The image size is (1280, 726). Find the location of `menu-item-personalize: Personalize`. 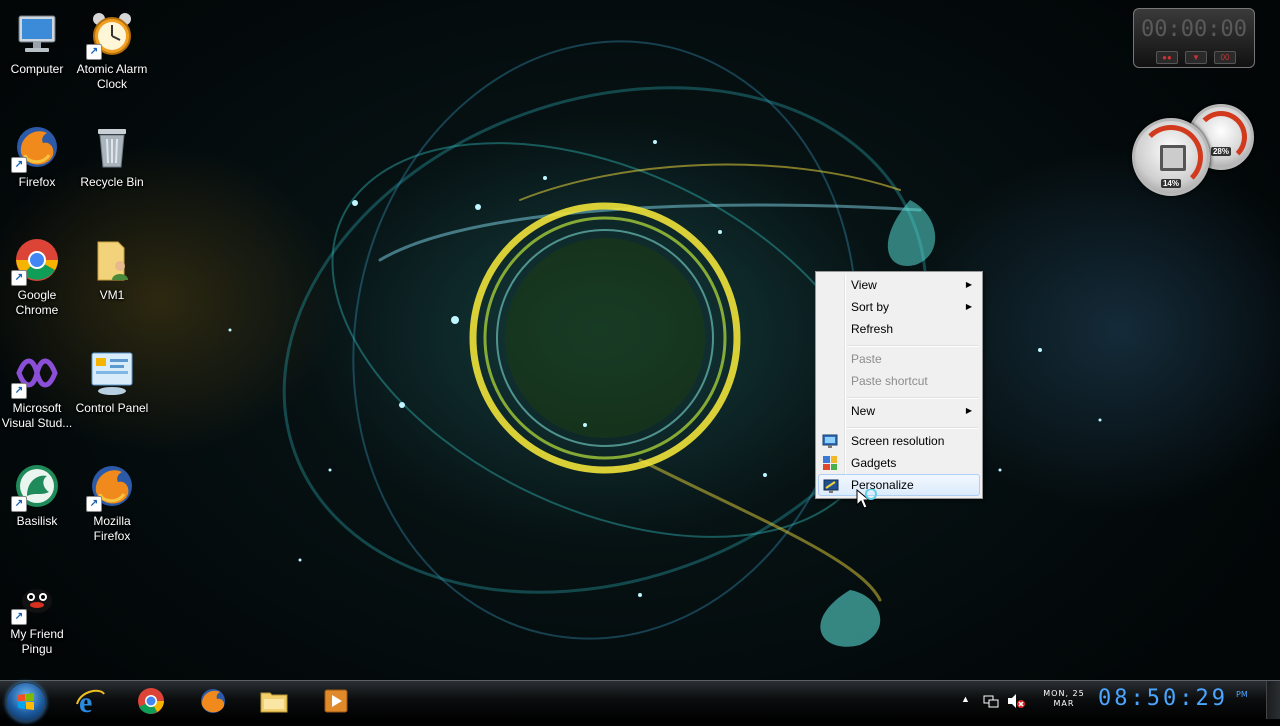

menu-item-personalize: Personalize is located at coordinates (899, 485).